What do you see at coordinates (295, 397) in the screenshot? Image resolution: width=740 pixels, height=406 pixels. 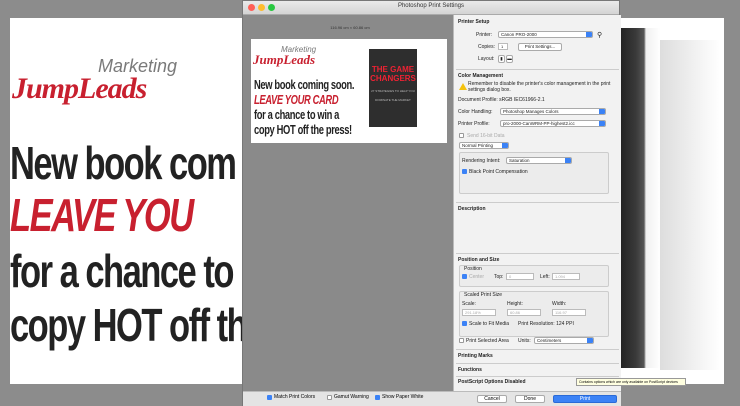 I see `match-print-colors-label: Match Print Colors` at bounding box center [295, 397].